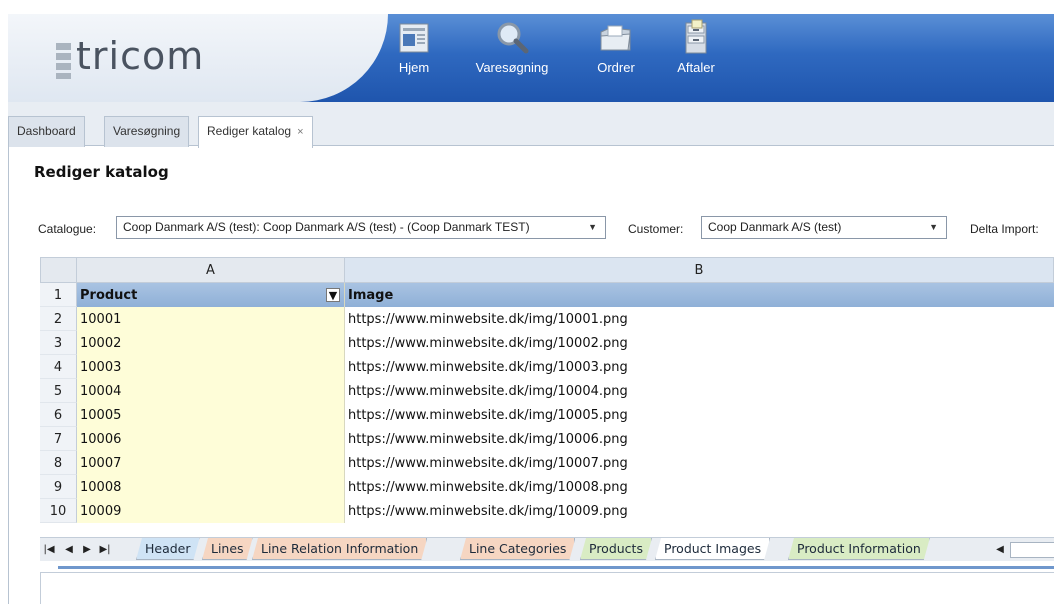 The width and height of the screenshot is (1054, 604). Describe the element at coordinates (696, 36) in the screenshot. I see `file-cabinet-icon` at that location.